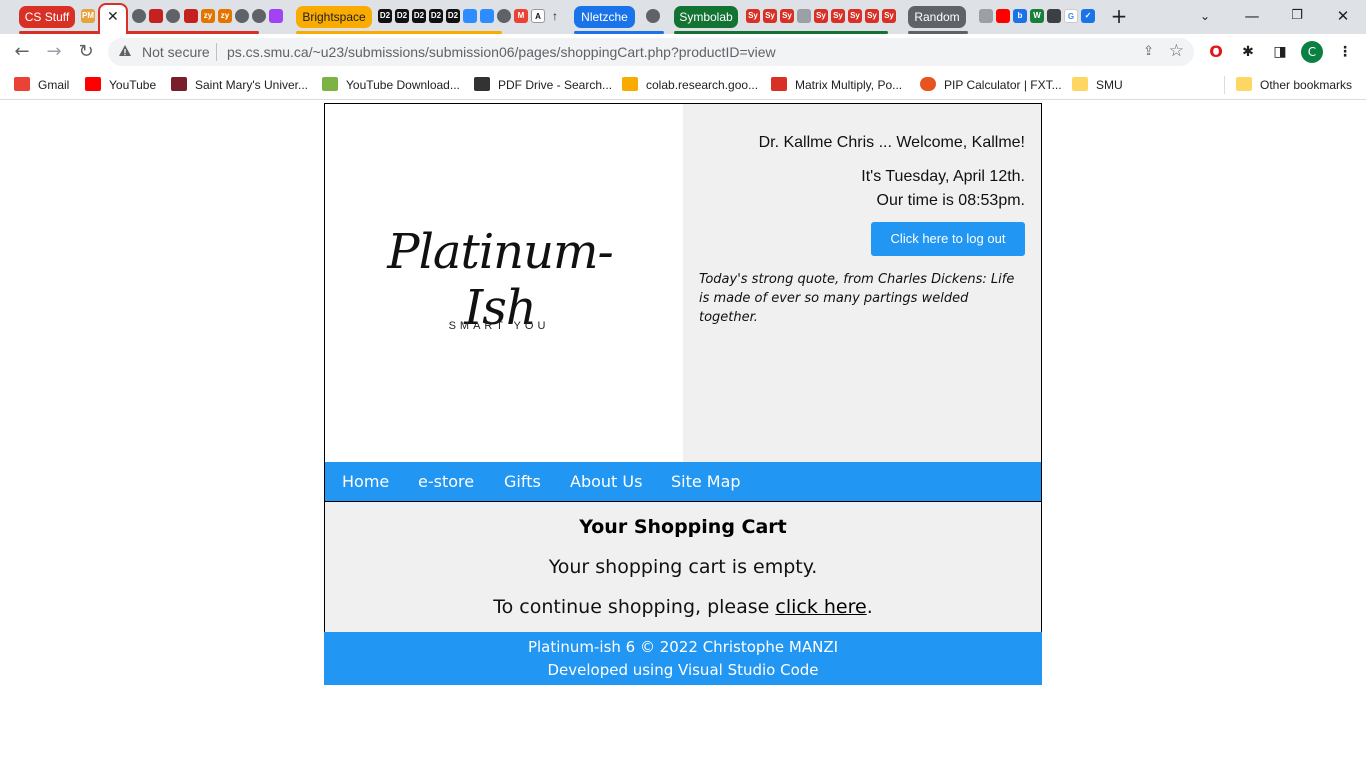 The width and height of the screenshot is (1366, 768). I want to click on menu-kebab-icon: ⋮, so click(1345, 52).